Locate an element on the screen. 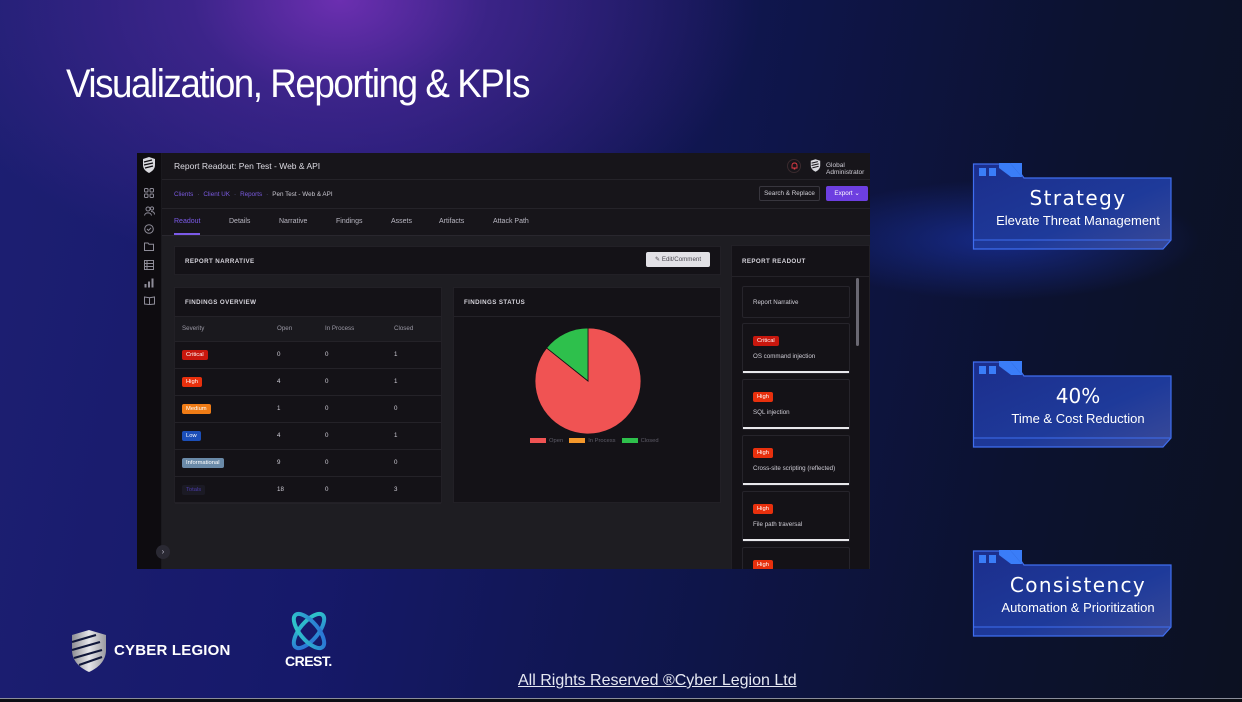  user-avatar-shield-icon is located at coordinates (815, 165).